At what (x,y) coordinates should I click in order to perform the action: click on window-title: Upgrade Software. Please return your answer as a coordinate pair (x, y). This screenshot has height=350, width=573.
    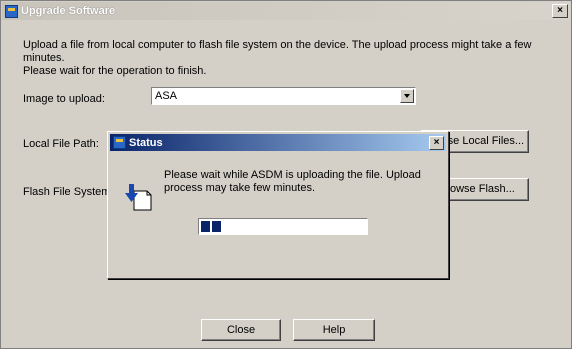
    Looking at the image, I should click on (68, 11).